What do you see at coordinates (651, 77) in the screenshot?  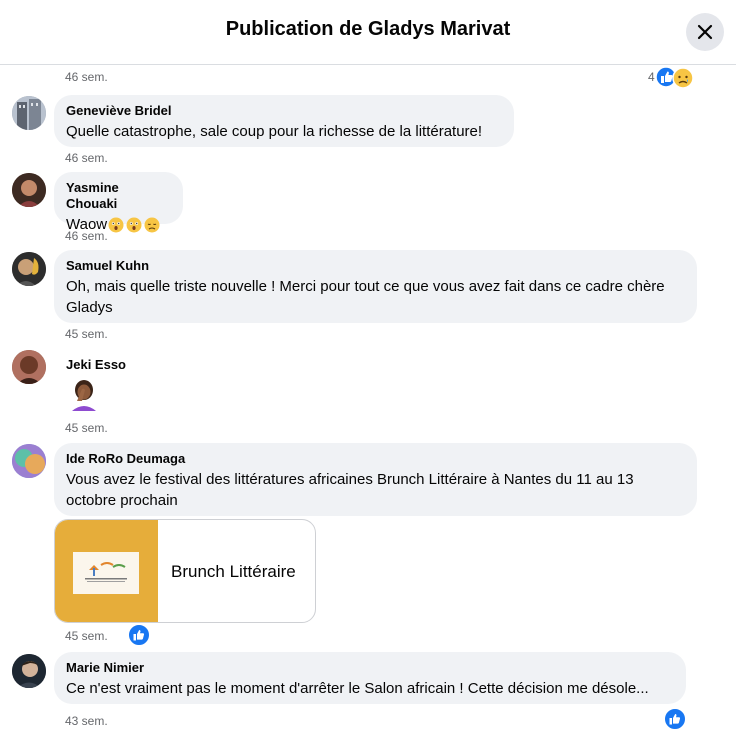 I see `reaction-count: 4` at bounding box center [651, 77].